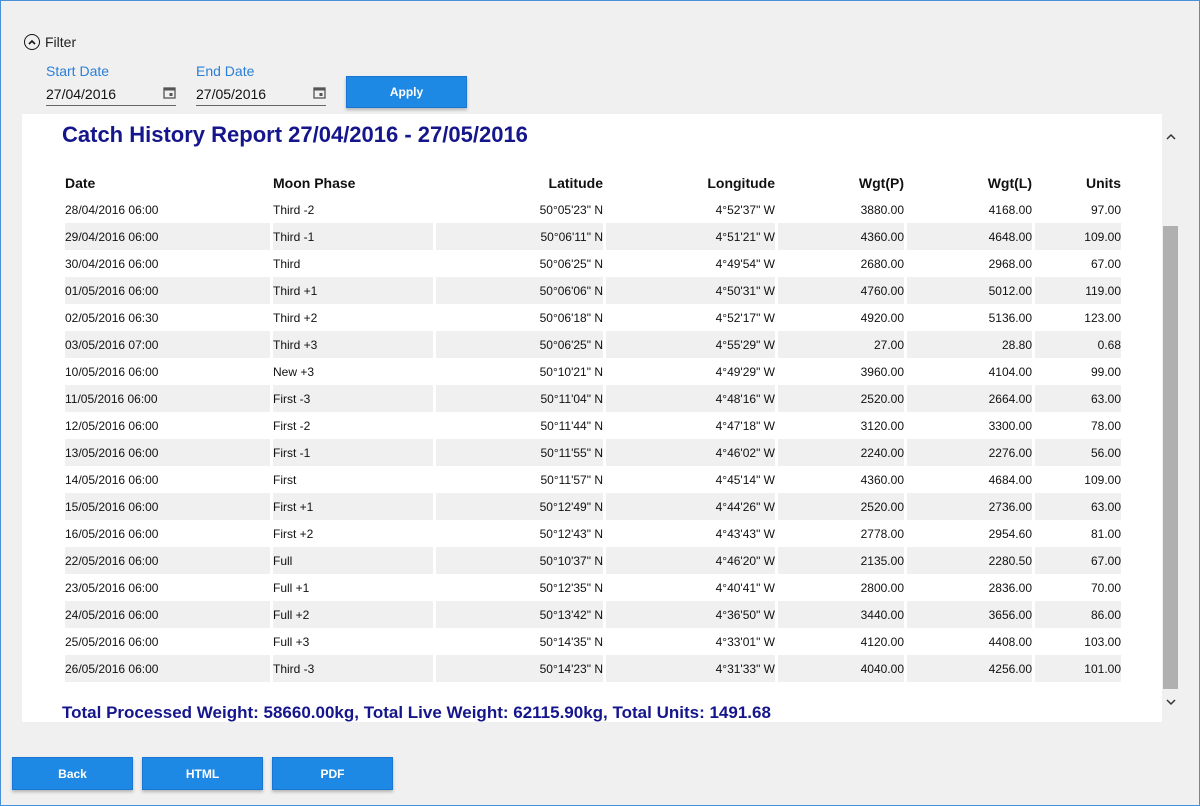 The width and height of the screenshot is (1200, 806). I want to click on cell-units: 97.00, so click(1105, 209).